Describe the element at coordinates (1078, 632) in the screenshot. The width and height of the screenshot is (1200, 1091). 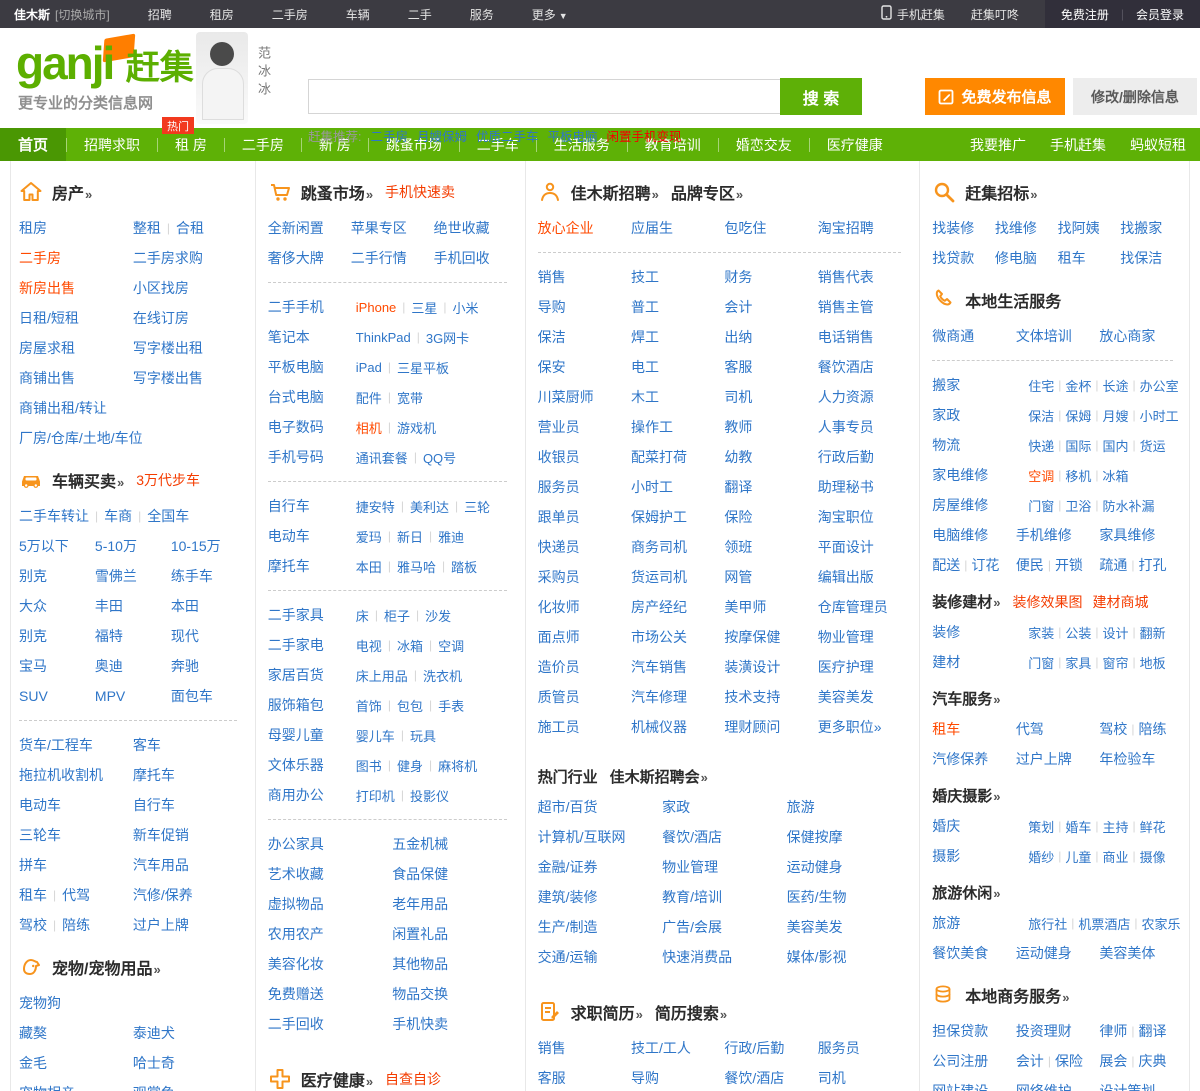
I see `category-link: 公装` at that location.